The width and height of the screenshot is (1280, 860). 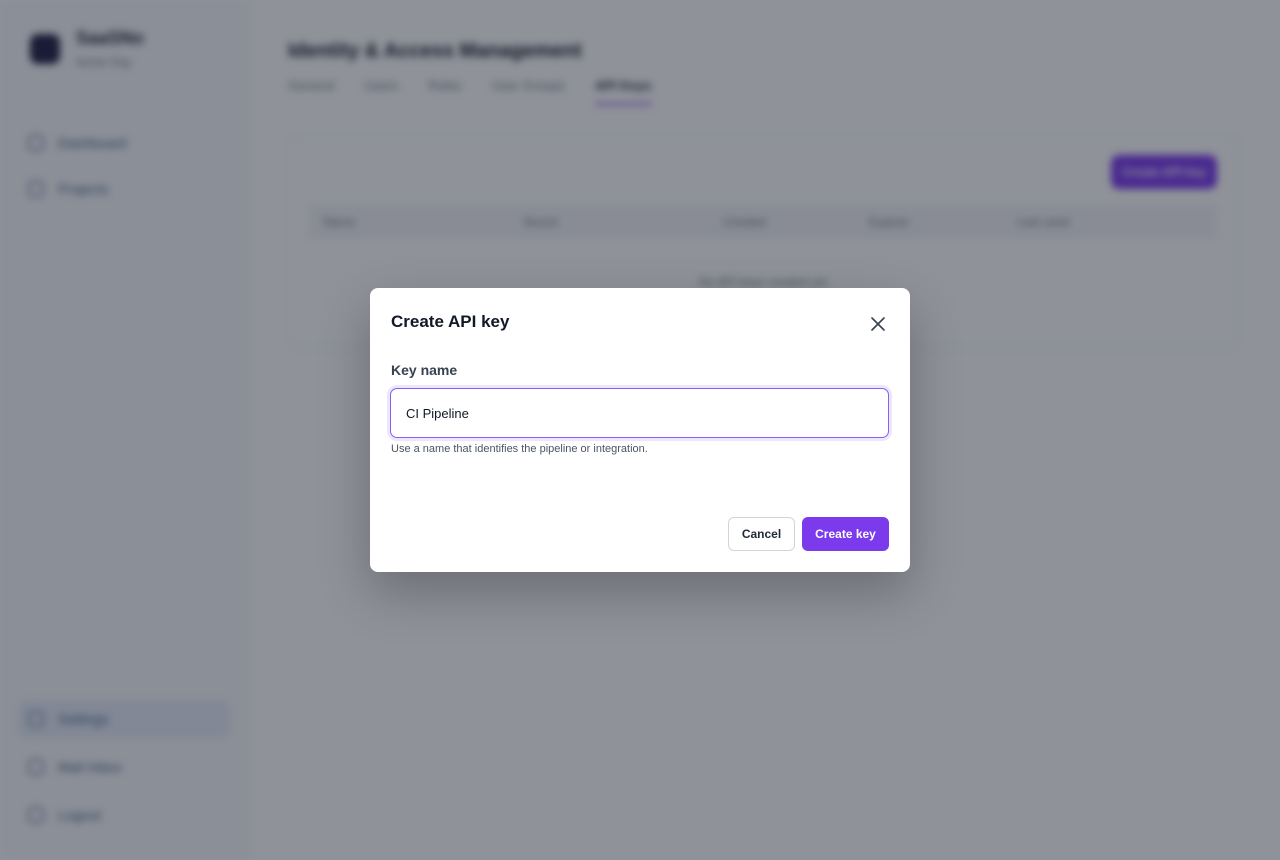 I want to click on key-name-label: Key name, so click(x=424, y=370).